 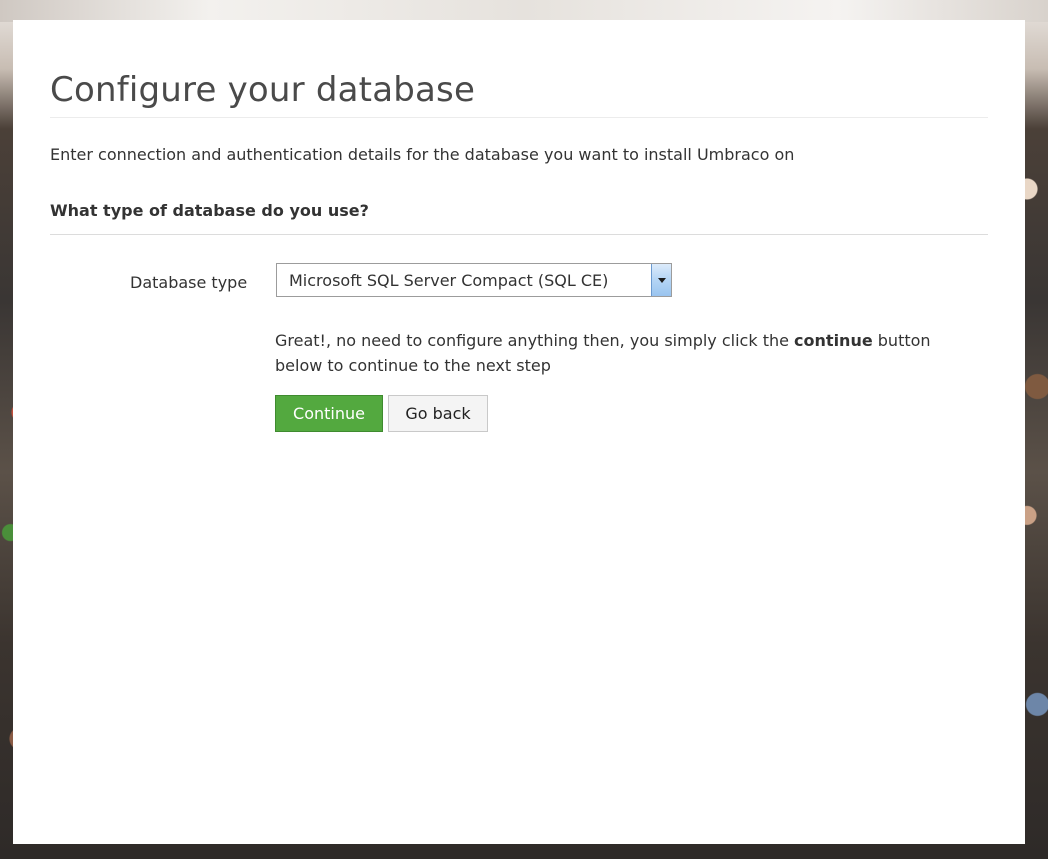 I want to click on page-title: Configure your database, so click(x=263, y=90).